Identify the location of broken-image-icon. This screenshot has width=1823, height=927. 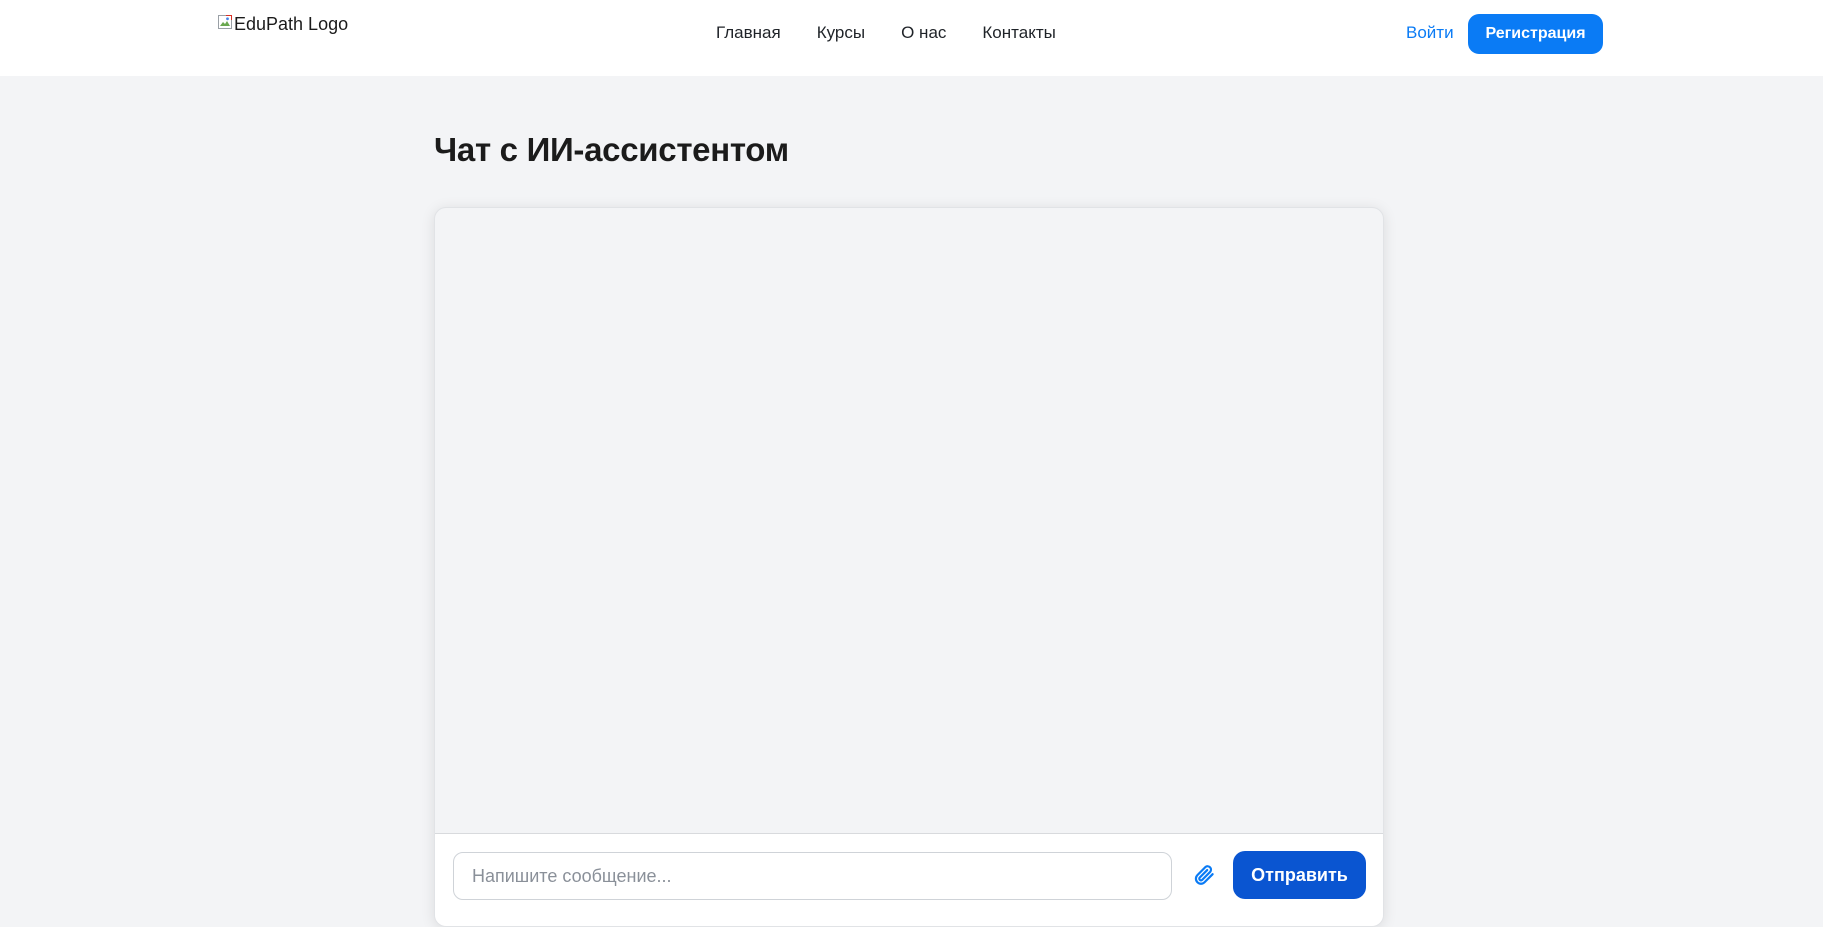
(225, 22).